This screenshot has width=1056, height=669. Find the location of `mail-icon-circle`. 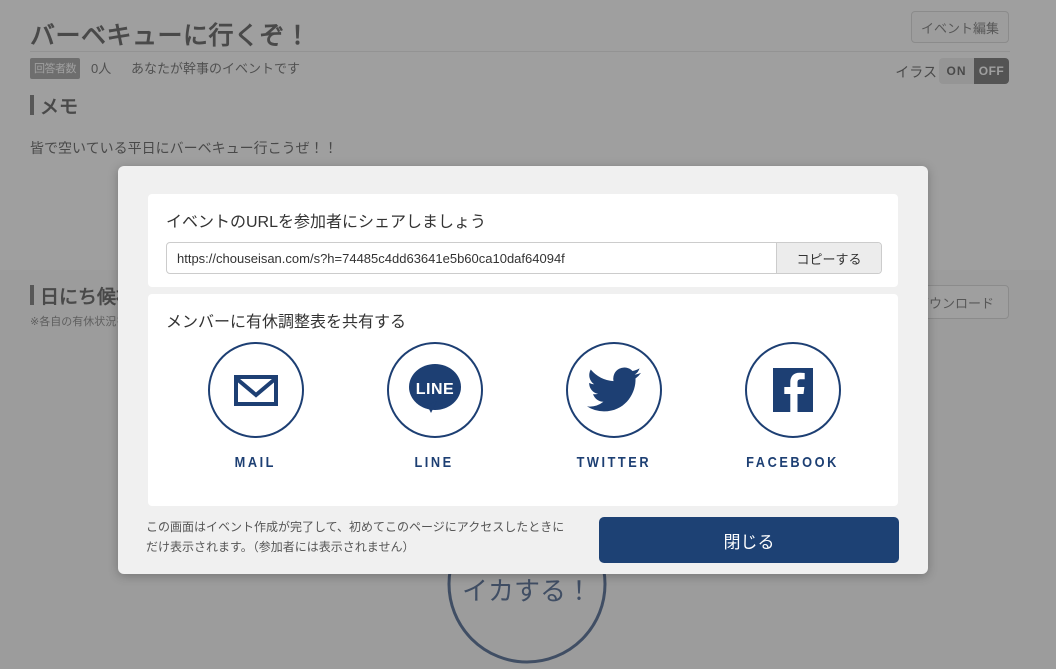

mail-icon-circle is located at coordinates (255, 390).